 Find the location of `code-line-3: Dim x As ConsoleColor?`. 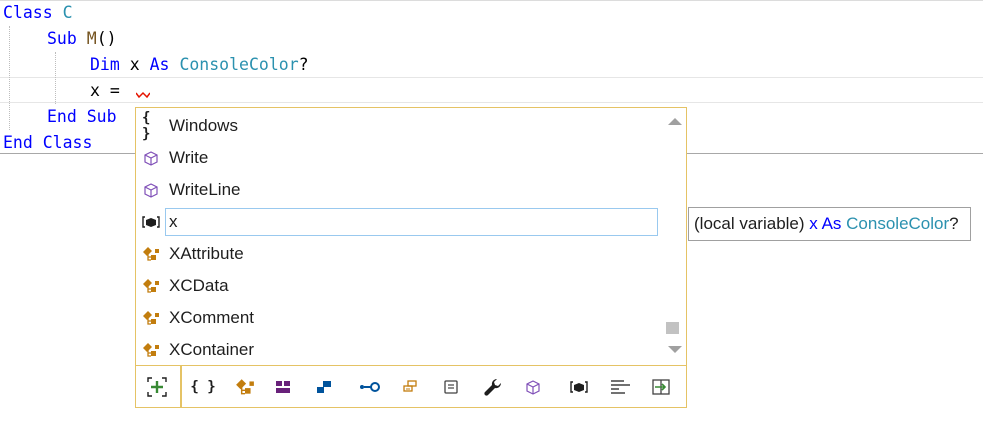

code-line-3: Dim x As ConsoleColor? is located at coordinates (199, 65).